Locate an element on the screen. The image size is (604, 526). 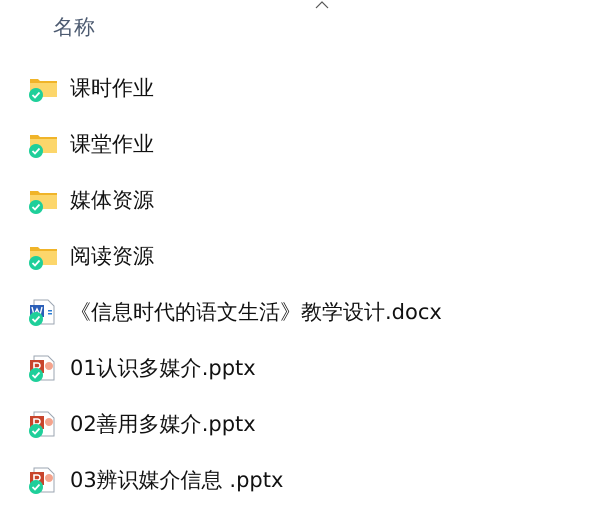
file-name: 课时作业 is located at coordinates (112, 88).